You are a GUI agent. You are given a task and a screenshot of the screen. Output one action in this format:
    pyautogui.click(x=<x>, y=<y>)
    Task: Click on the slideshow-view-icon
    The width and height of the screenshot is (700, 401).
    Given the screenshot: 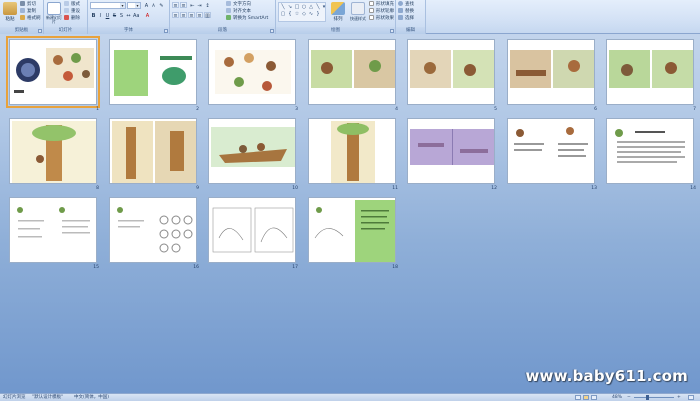 What is the action you would take?
    pyautogui.click(x=594, y=397)
    